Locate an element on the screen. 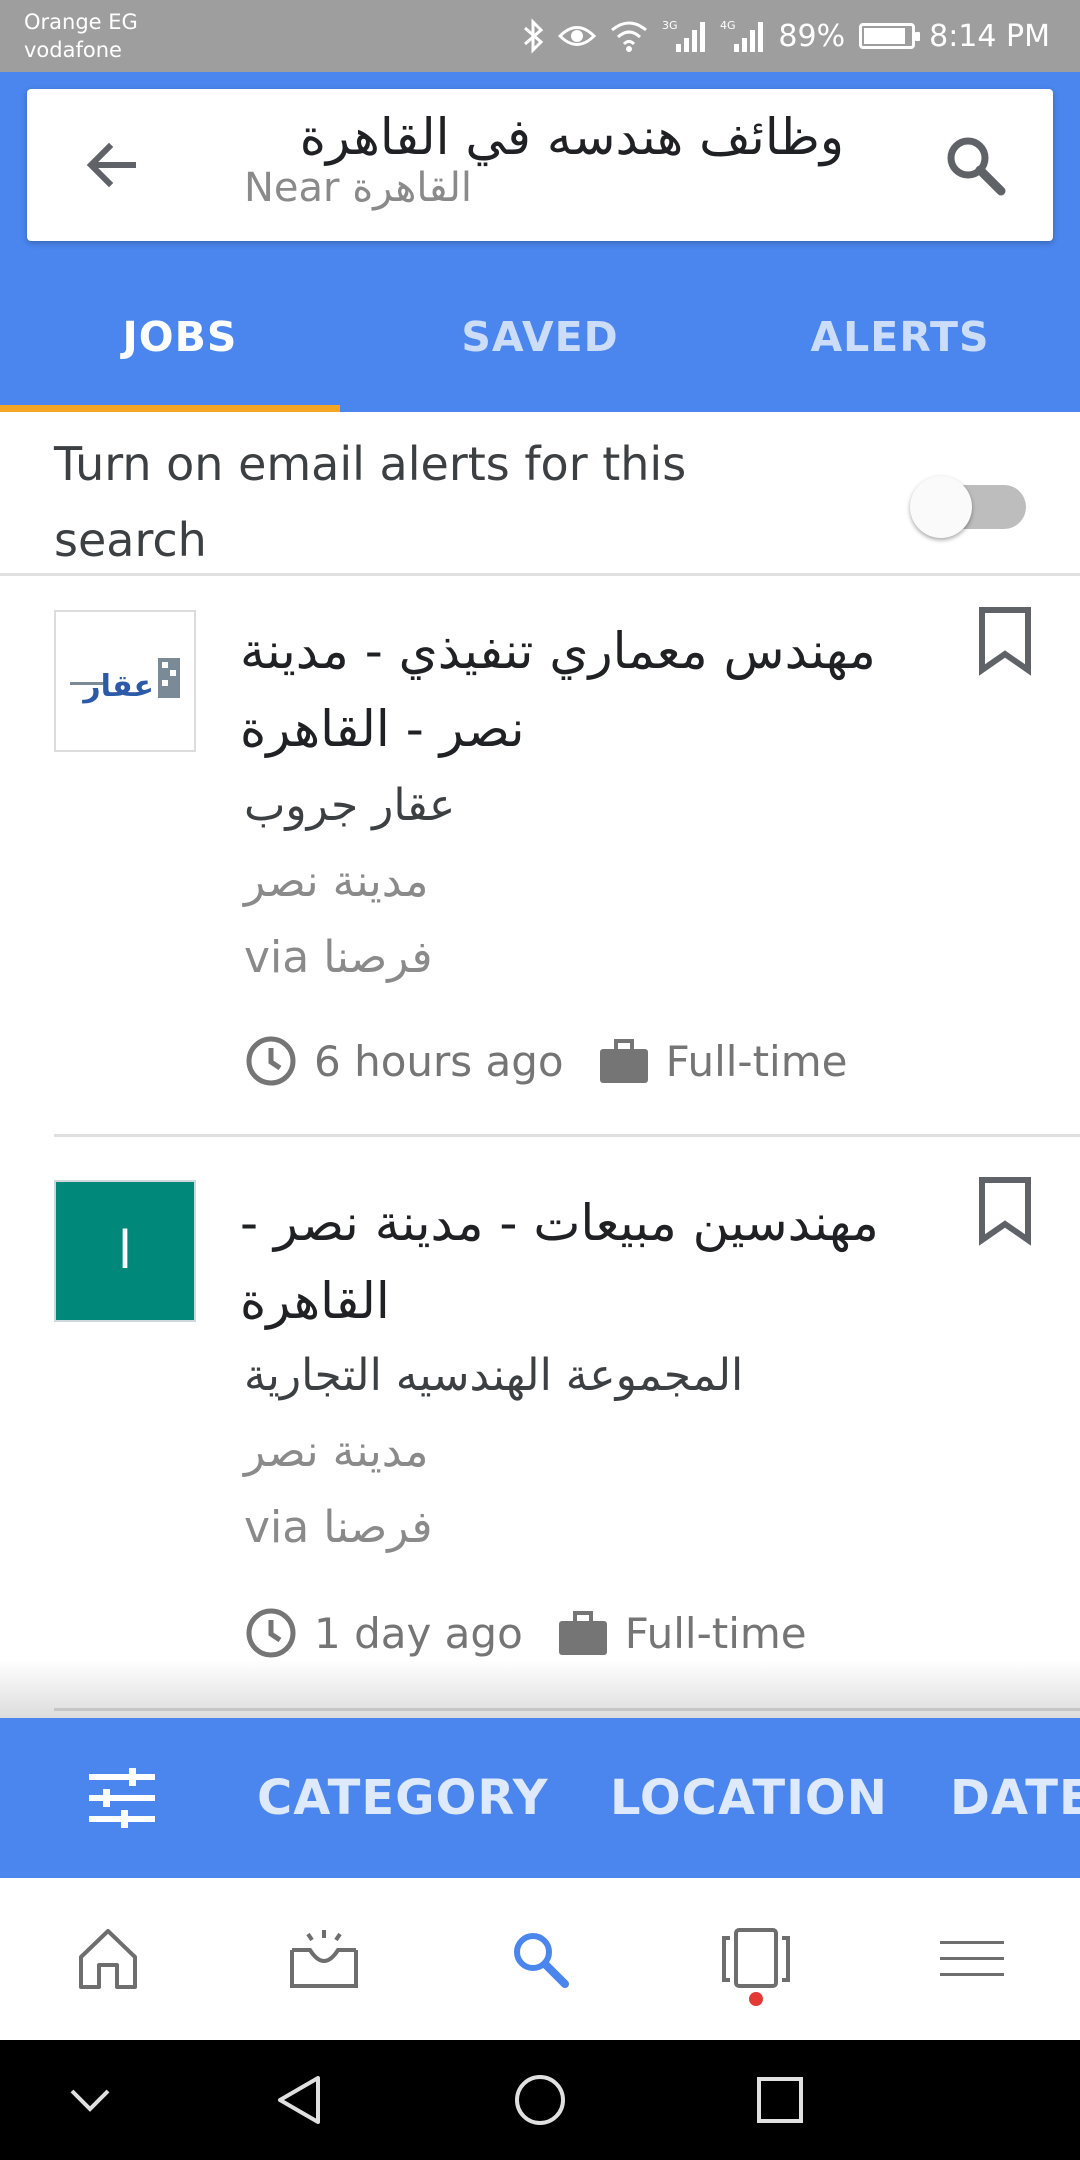 The width and height of the screenshot is (1080, 2160). carrier-line-2: vodafone is located at coordinates (73, 50).